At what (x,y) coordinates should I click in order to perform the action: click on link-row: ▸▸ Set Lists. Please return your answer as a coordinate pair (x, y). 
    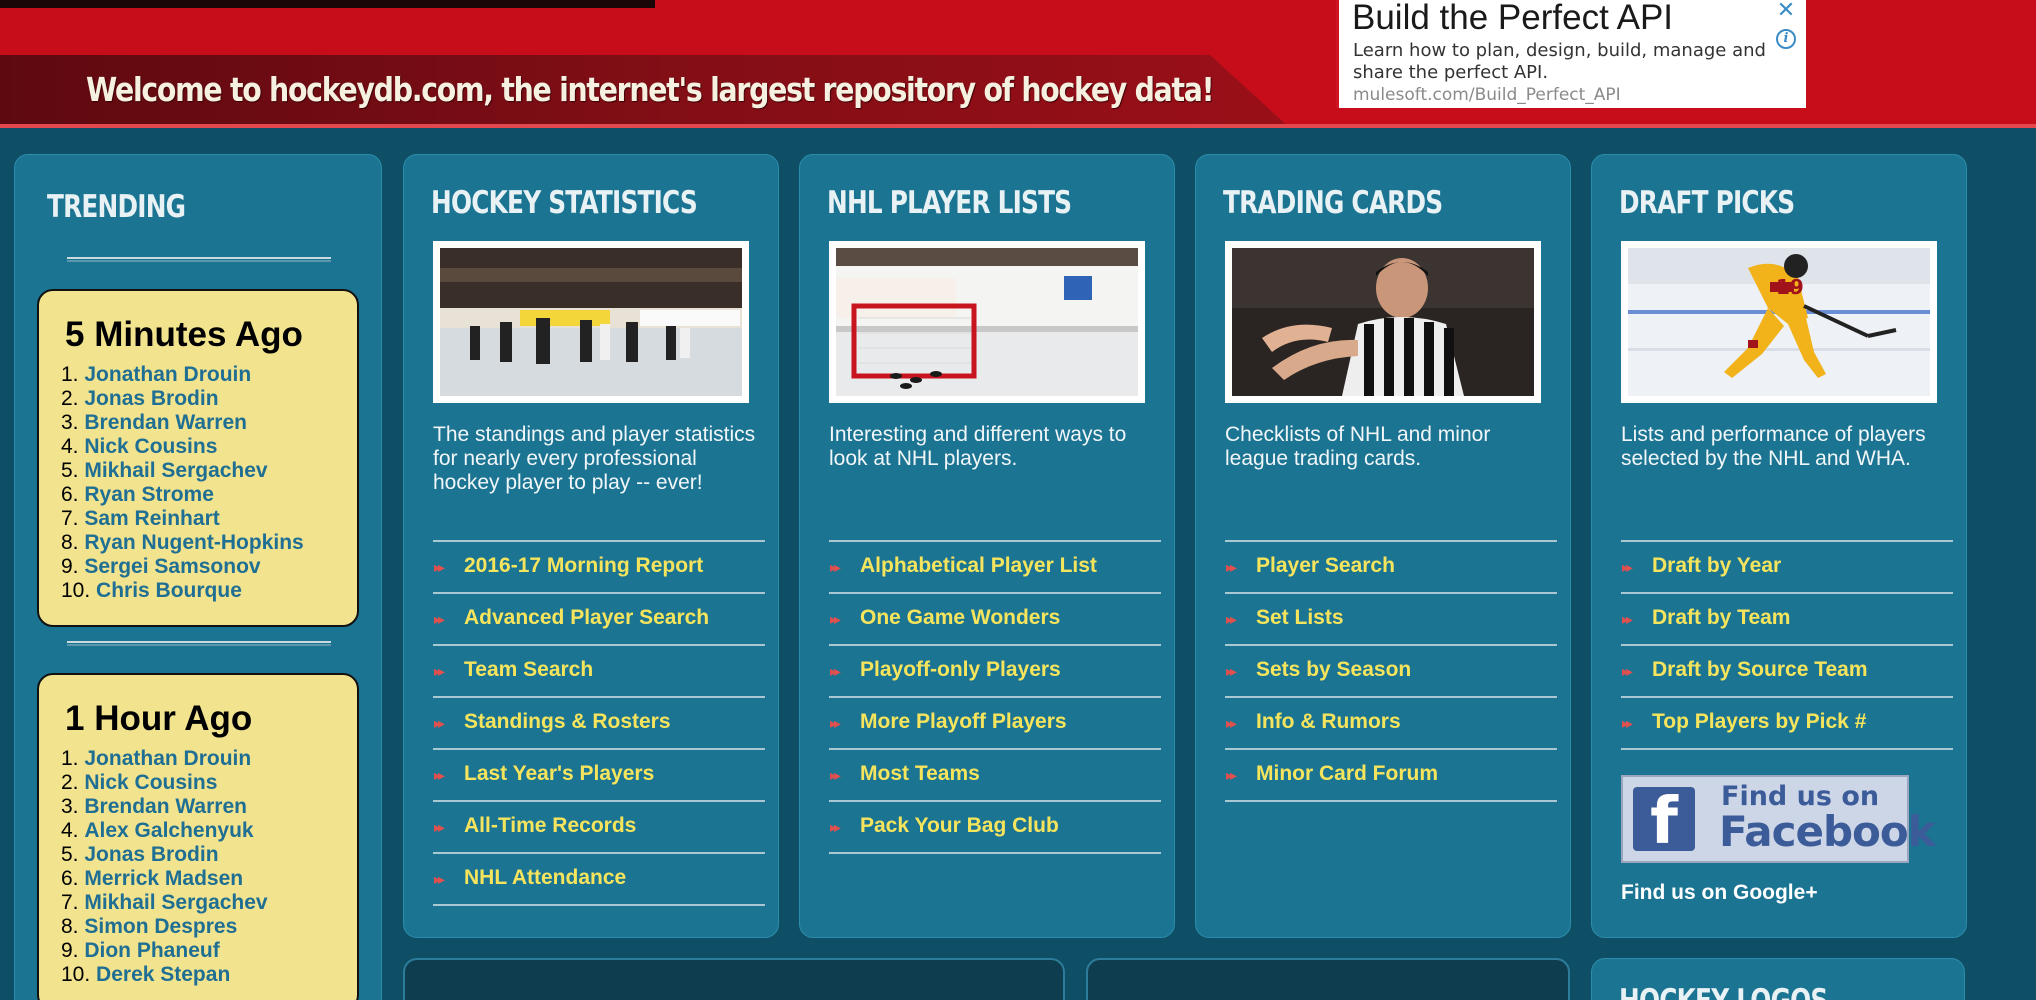
    Looking at the image, I should click on (1391, 620).